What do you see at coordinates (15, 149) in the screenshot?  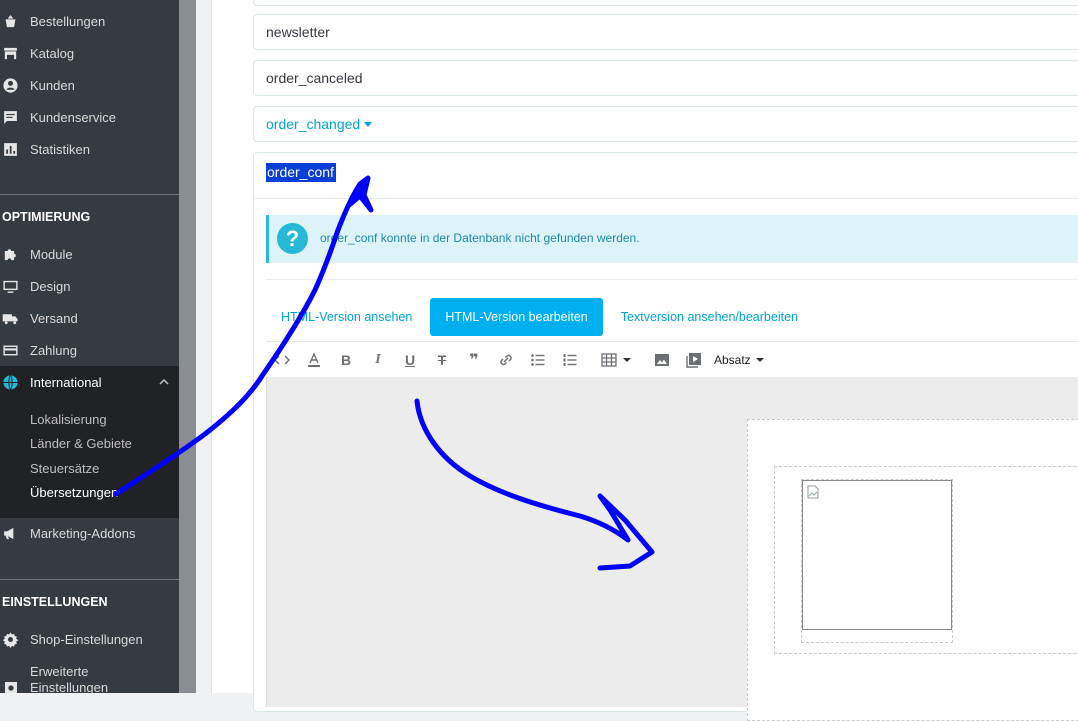 I see `chart-icon` at bounding box center [15, 149].